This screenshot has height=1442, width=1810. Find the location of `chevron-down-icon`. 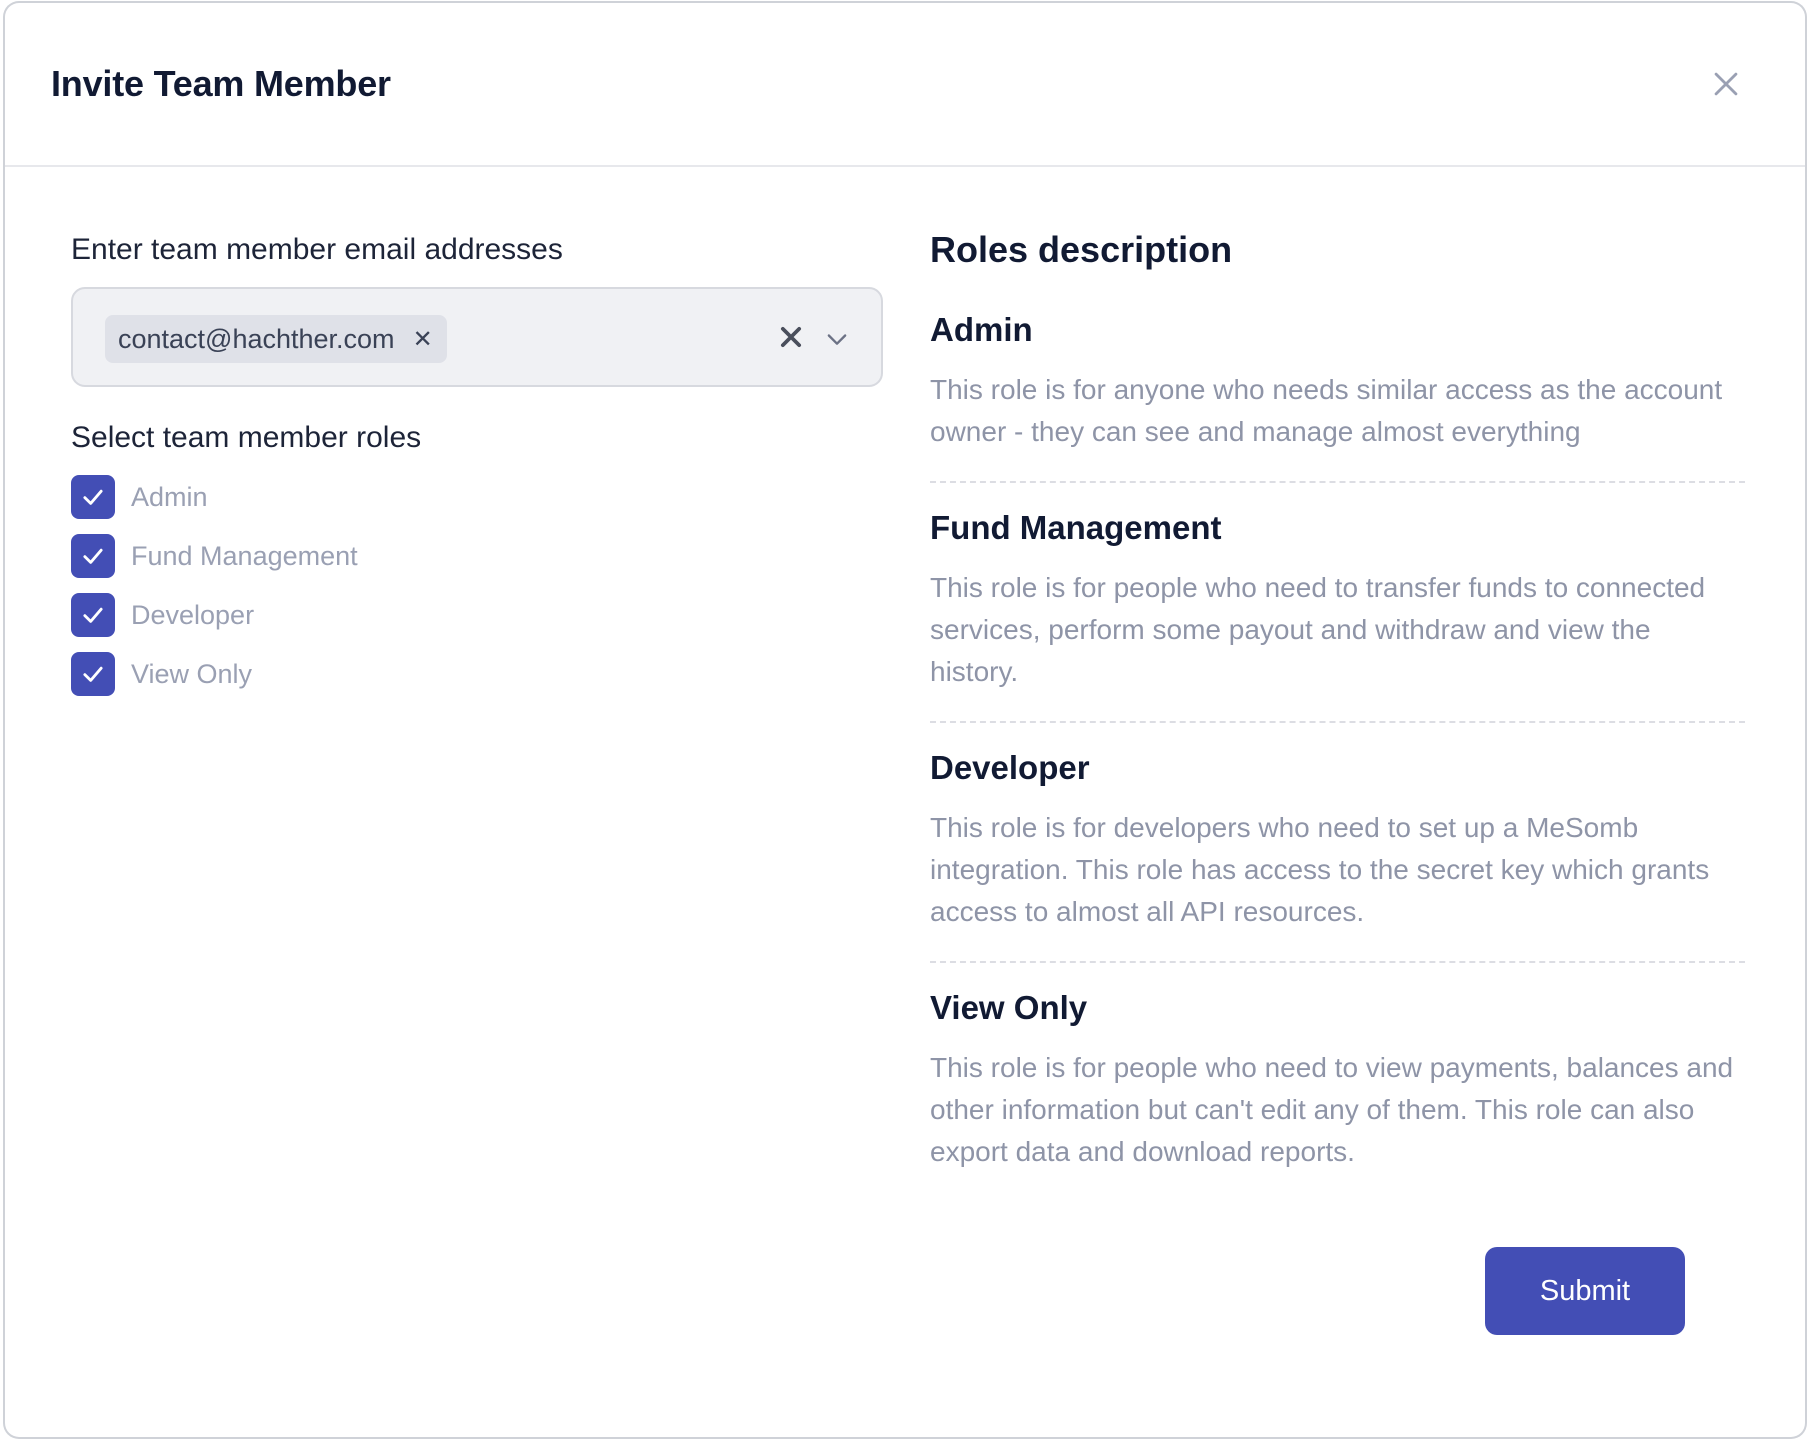

chevron-down-icon is located at coordinates (837, 339).